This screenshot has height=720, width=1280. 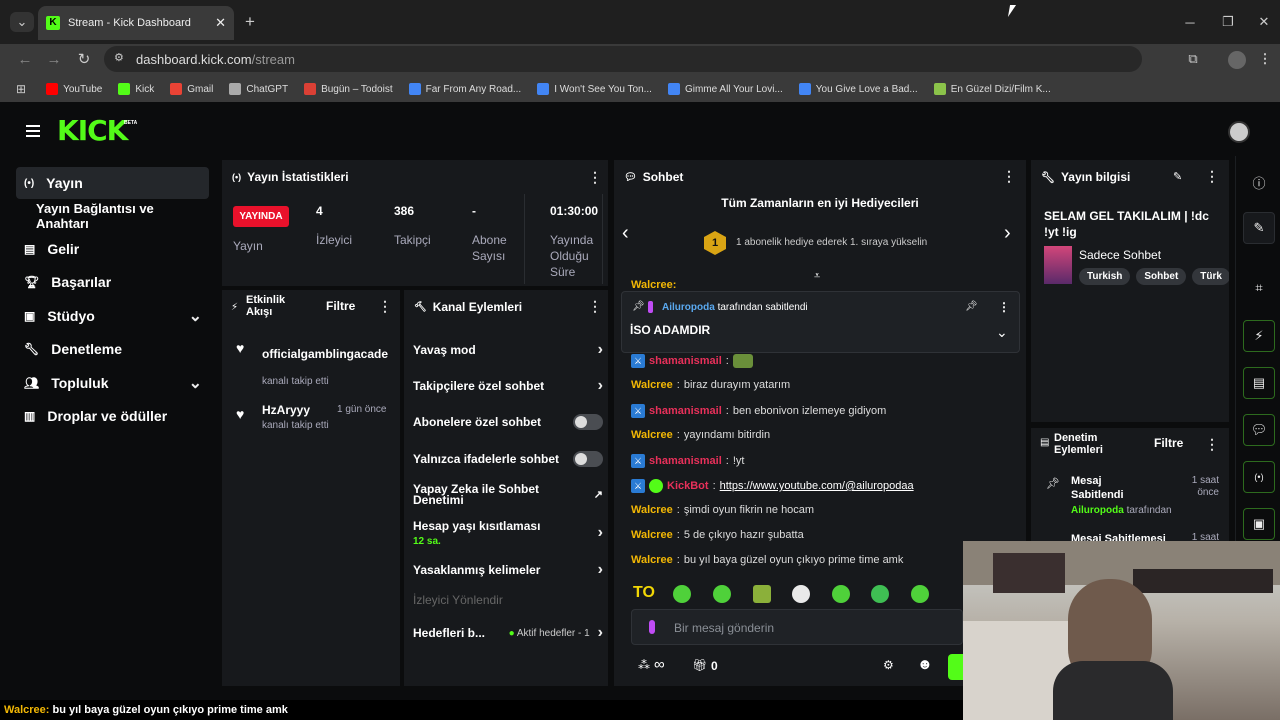 What do you see at coordinates (136, 89) in the screenshot?
I see `bookmark-item: Kick` at bounding box center [136, 89].